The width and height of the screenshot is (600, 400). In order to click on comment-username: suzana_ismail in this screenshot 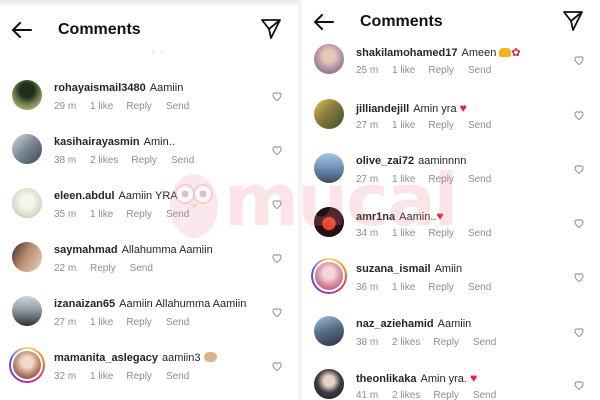, I will do `click(393, 269)`.